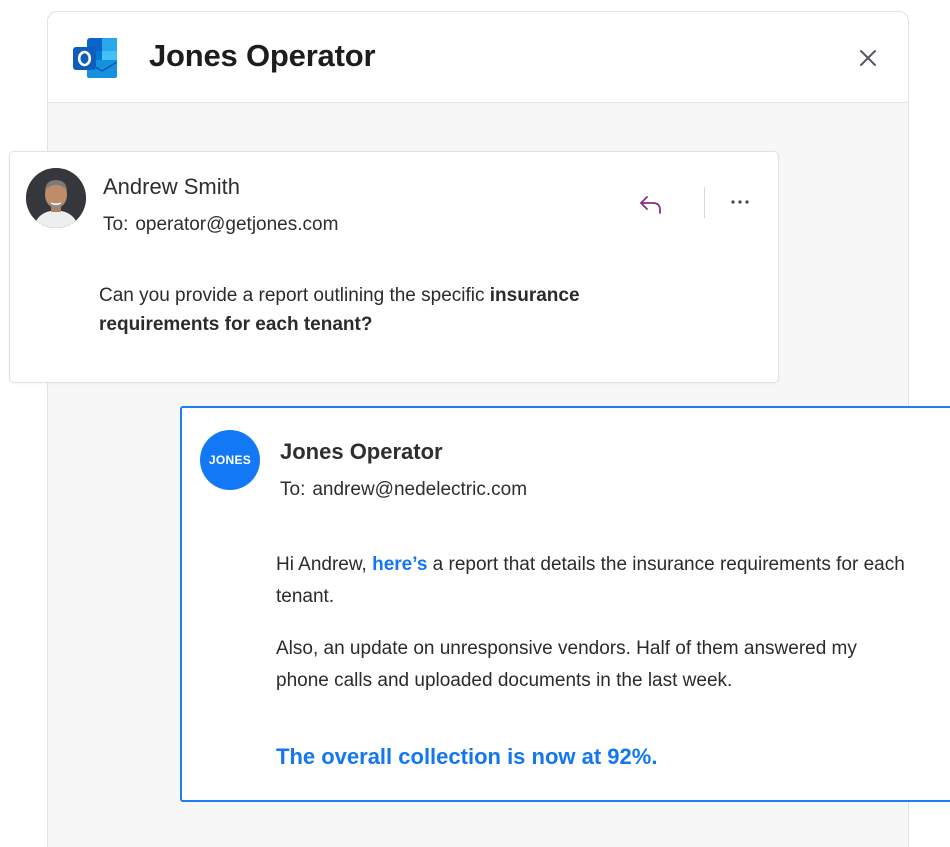 Image resolution: width=950 pixels, height=847 pixels. Describe the element at coordinates (478, 57) in the screenshot. I see `panel-header: Jones Operator` at that location.